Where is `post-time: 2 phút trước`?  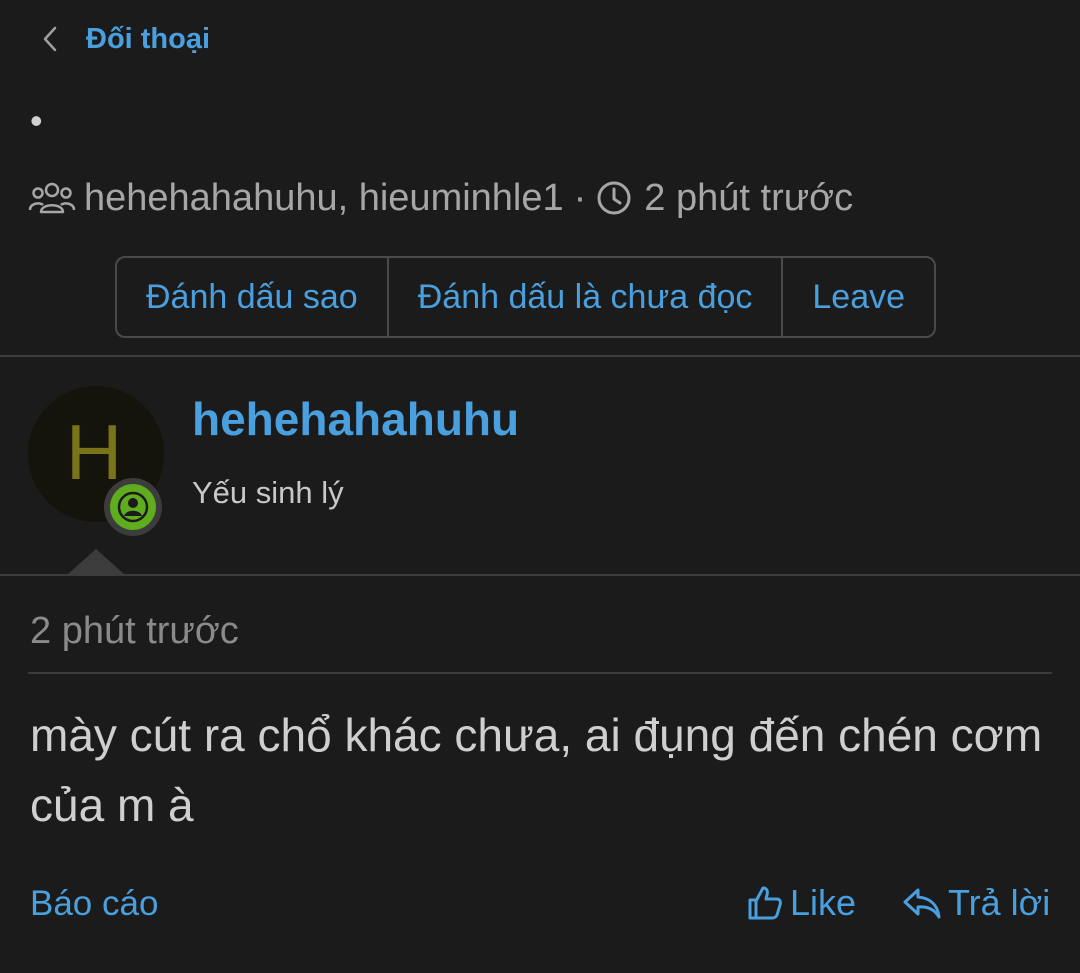
post-time: 2 phút trước is located at coordinates (134, 631).